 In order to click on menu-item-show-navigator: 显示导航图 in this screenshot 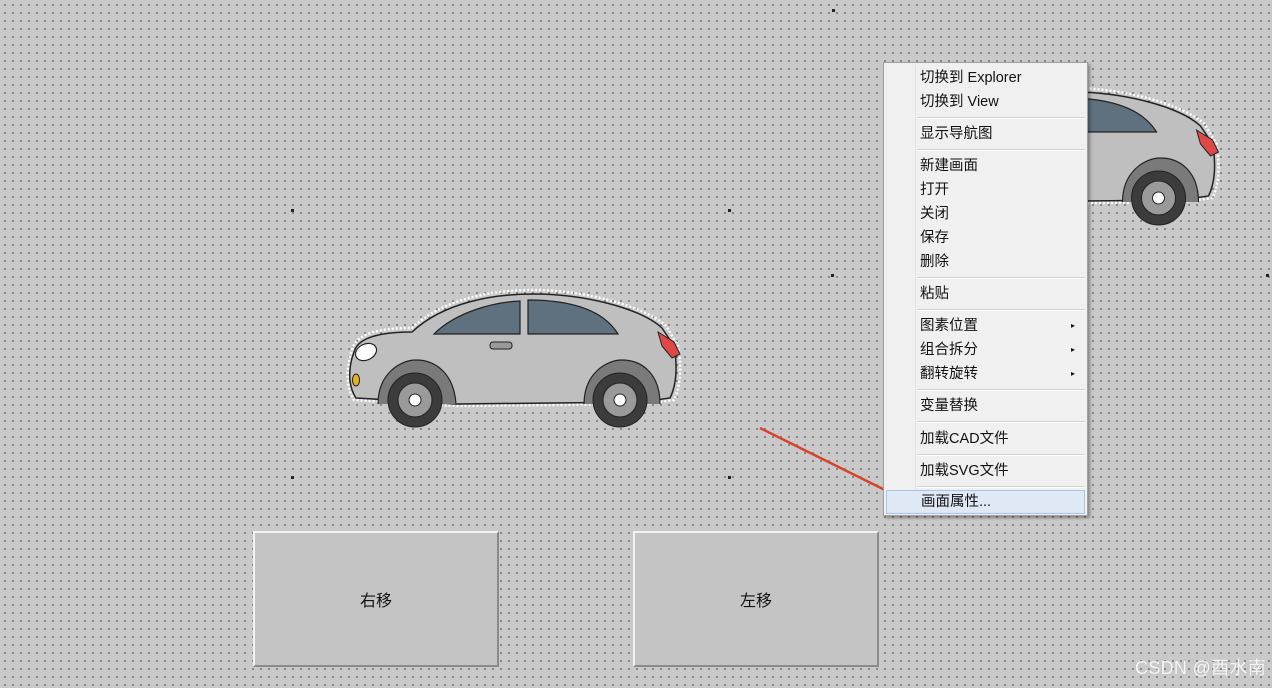, I will do `click(985, 134)`.